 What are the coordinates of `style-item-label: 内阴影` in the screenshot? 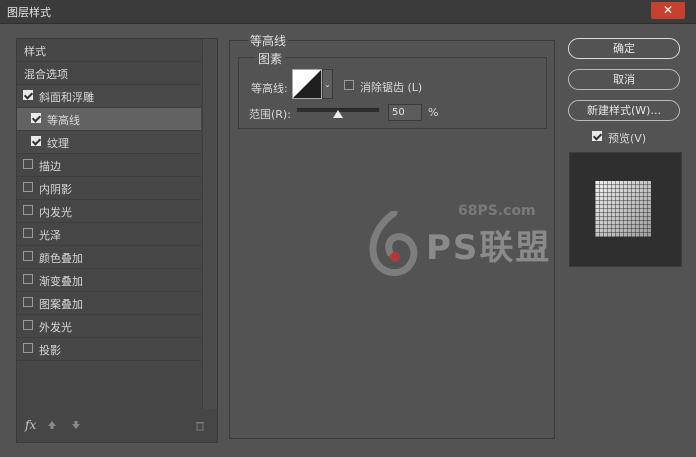 It's located at (55, 189).